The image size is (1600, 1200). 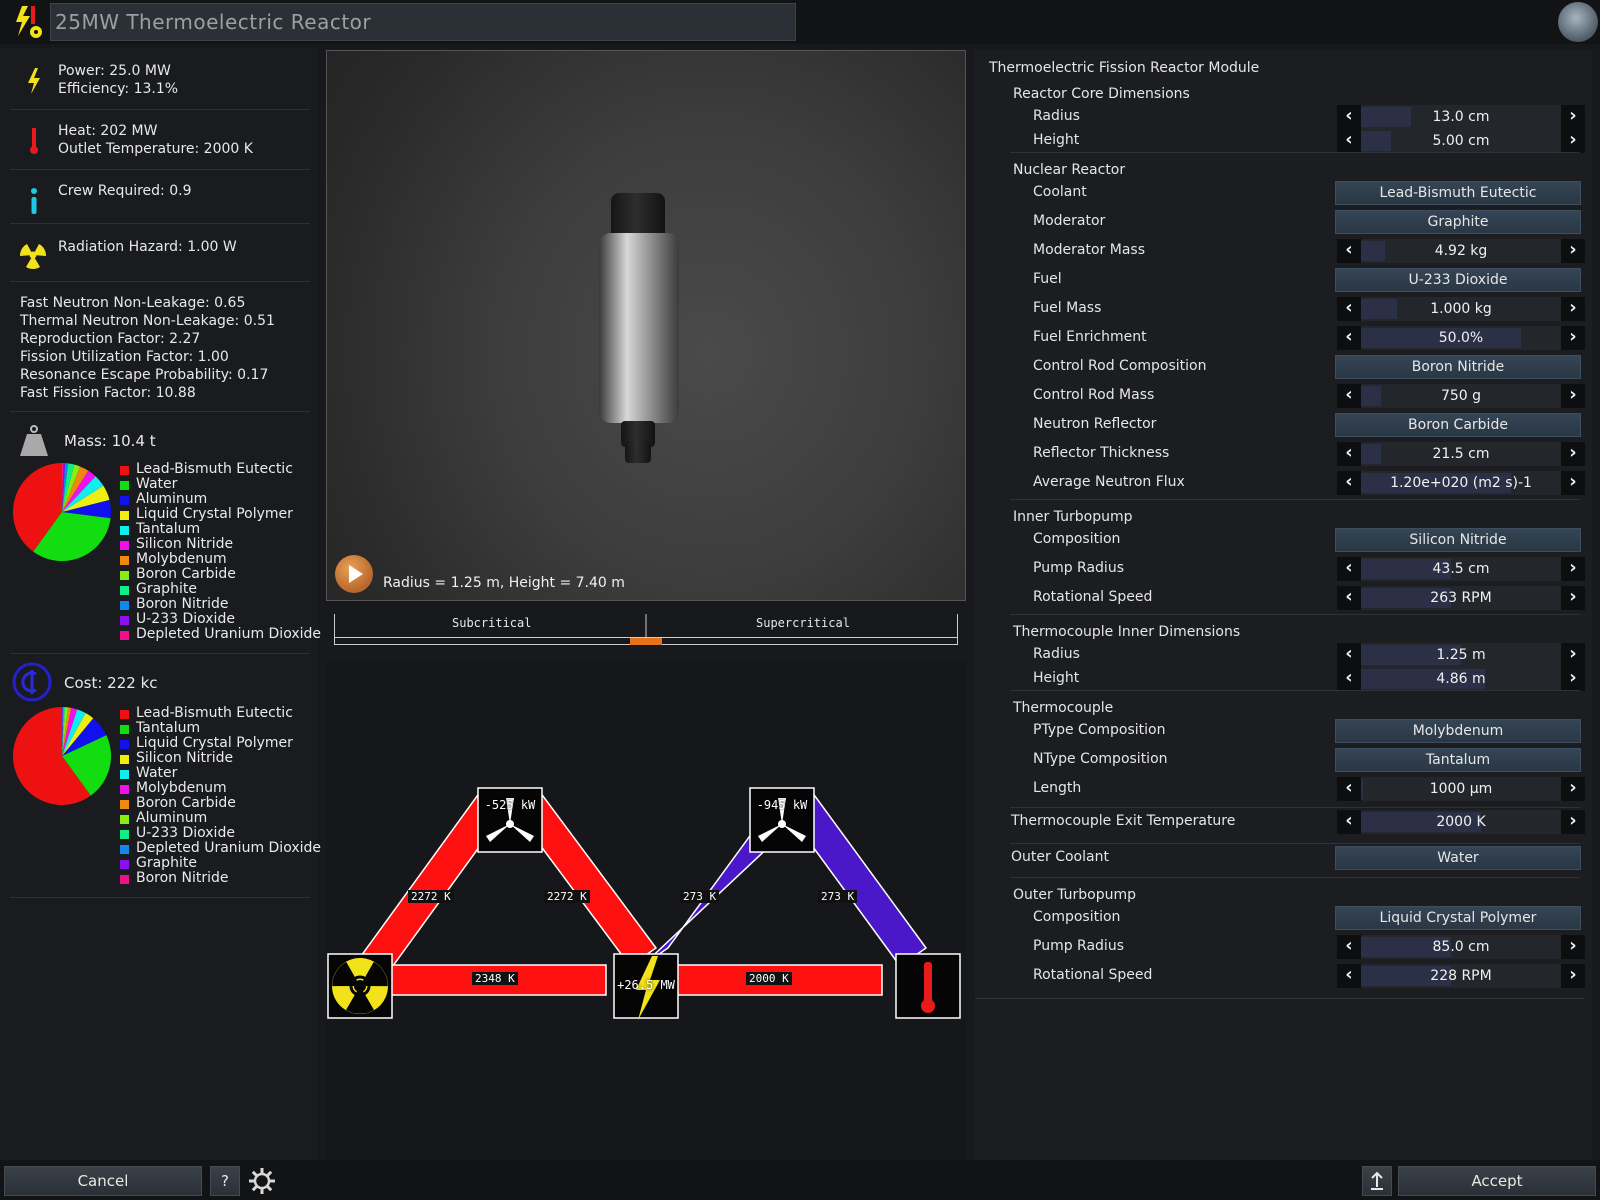 What do you see at coordinates (1127, 632) in the screenshot?
I see `section-thermocouple-inner-dimensions: Thermocouple Inner Dimensions` at bounding box center [1127, 632].